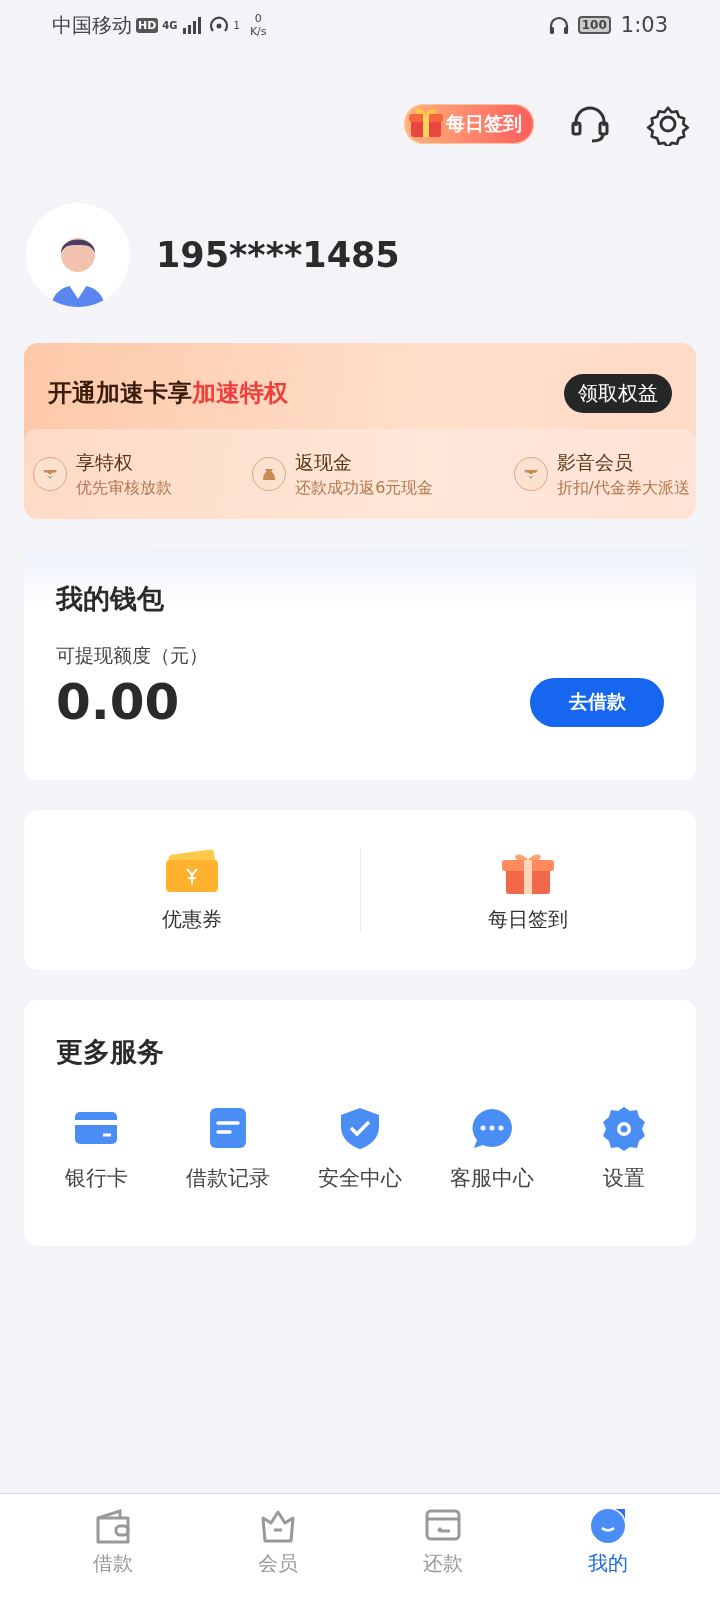 The width and height of the screenshot is (720, 1600). I want to click on hd-badge: HD, so click(147, 25).